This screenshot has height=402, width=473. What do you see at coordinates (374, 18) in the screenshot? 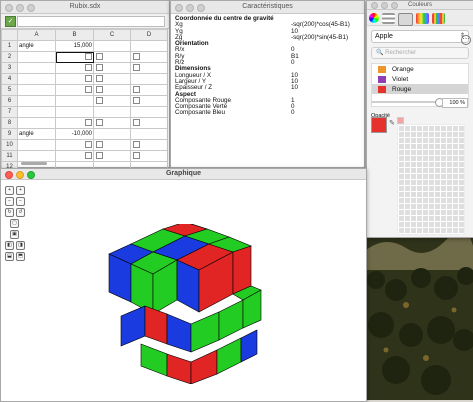
I see `color-wheel-icon` at bounding box center [374, 18].